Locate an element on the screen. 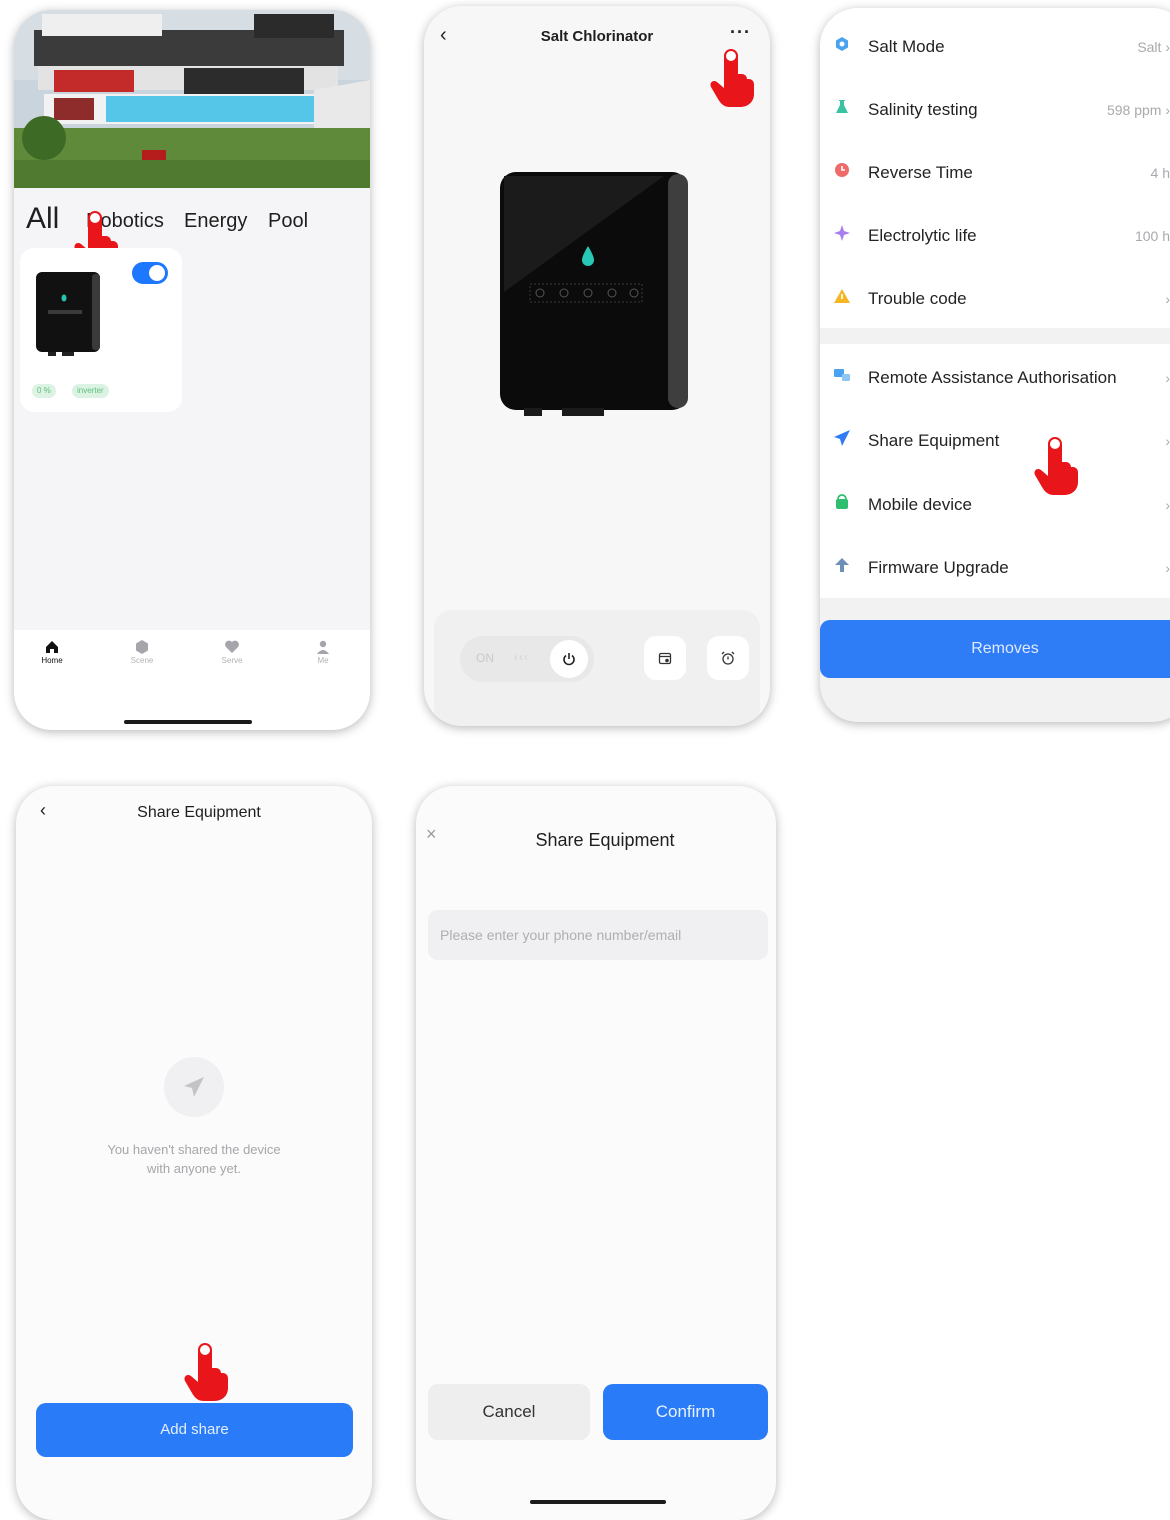 The width and height of the screenshot is (1170, 1520). action-row-firmware-upgrade: Firmware Upgrade › is located at coordinates (995, 565).